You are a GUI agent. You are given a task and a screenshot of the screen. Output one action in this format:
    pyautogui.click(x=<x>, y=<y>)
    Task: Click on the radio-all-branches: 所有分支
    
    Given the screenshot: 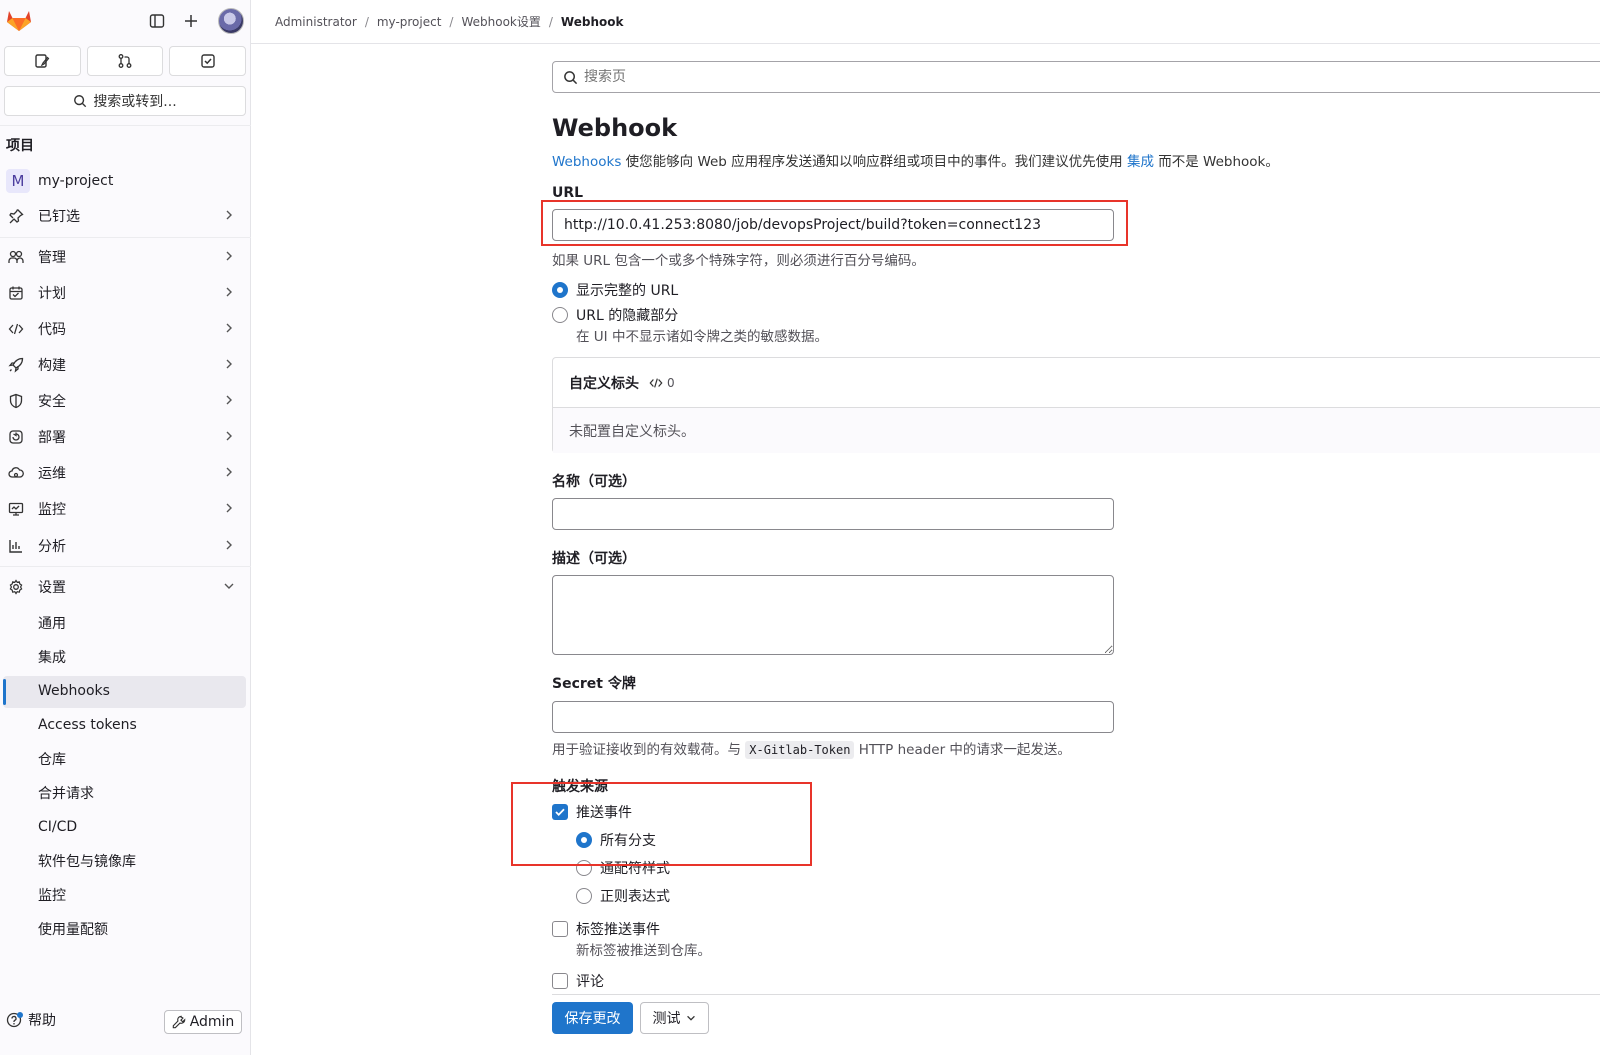 What is the action you would take?
    pyautogui.click(x=616, y=840)
    